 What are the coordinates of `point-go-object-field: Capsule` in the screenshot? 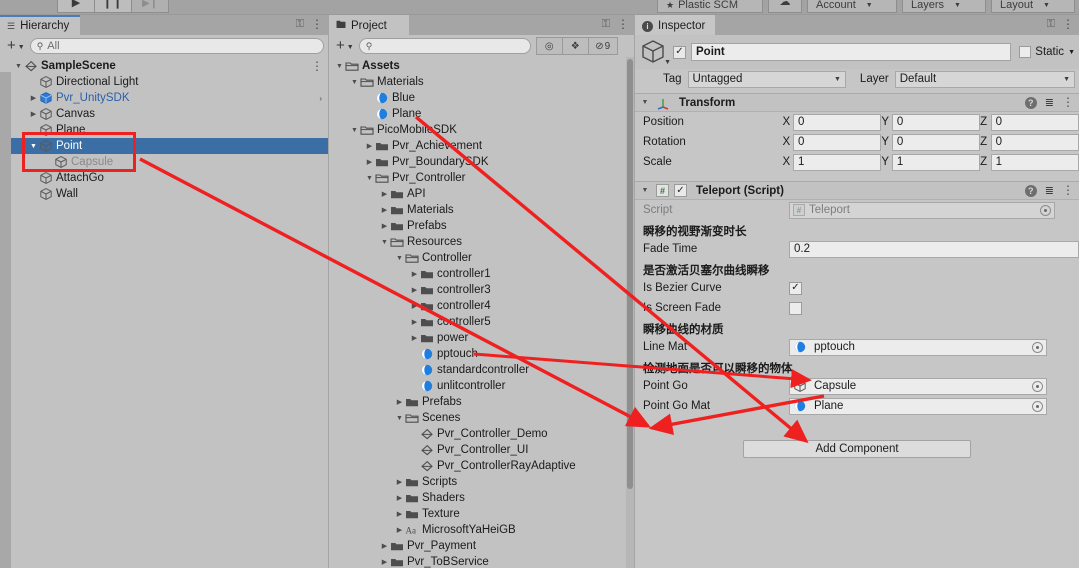 It's located at (918, 386).